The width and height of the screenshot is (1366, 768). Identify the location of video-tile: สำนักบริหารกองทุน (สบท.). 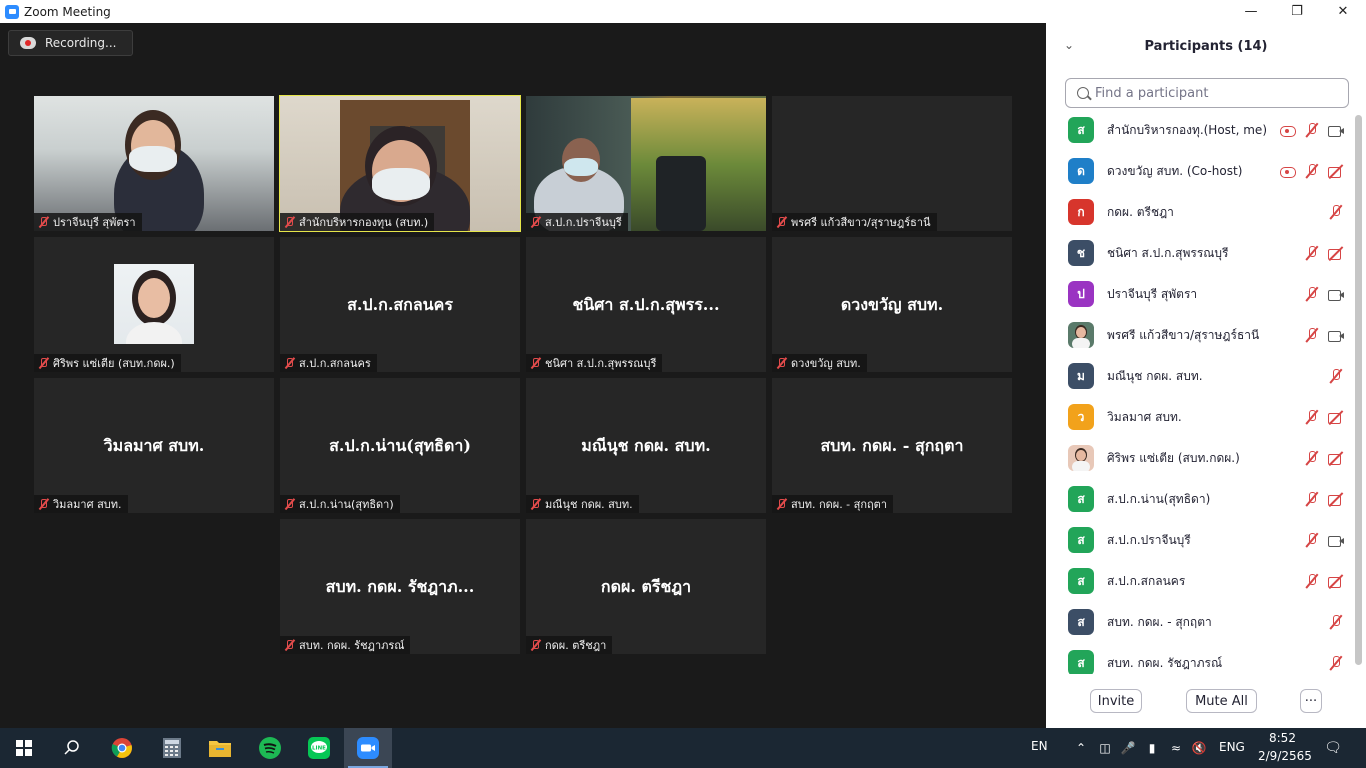
(400, 163).